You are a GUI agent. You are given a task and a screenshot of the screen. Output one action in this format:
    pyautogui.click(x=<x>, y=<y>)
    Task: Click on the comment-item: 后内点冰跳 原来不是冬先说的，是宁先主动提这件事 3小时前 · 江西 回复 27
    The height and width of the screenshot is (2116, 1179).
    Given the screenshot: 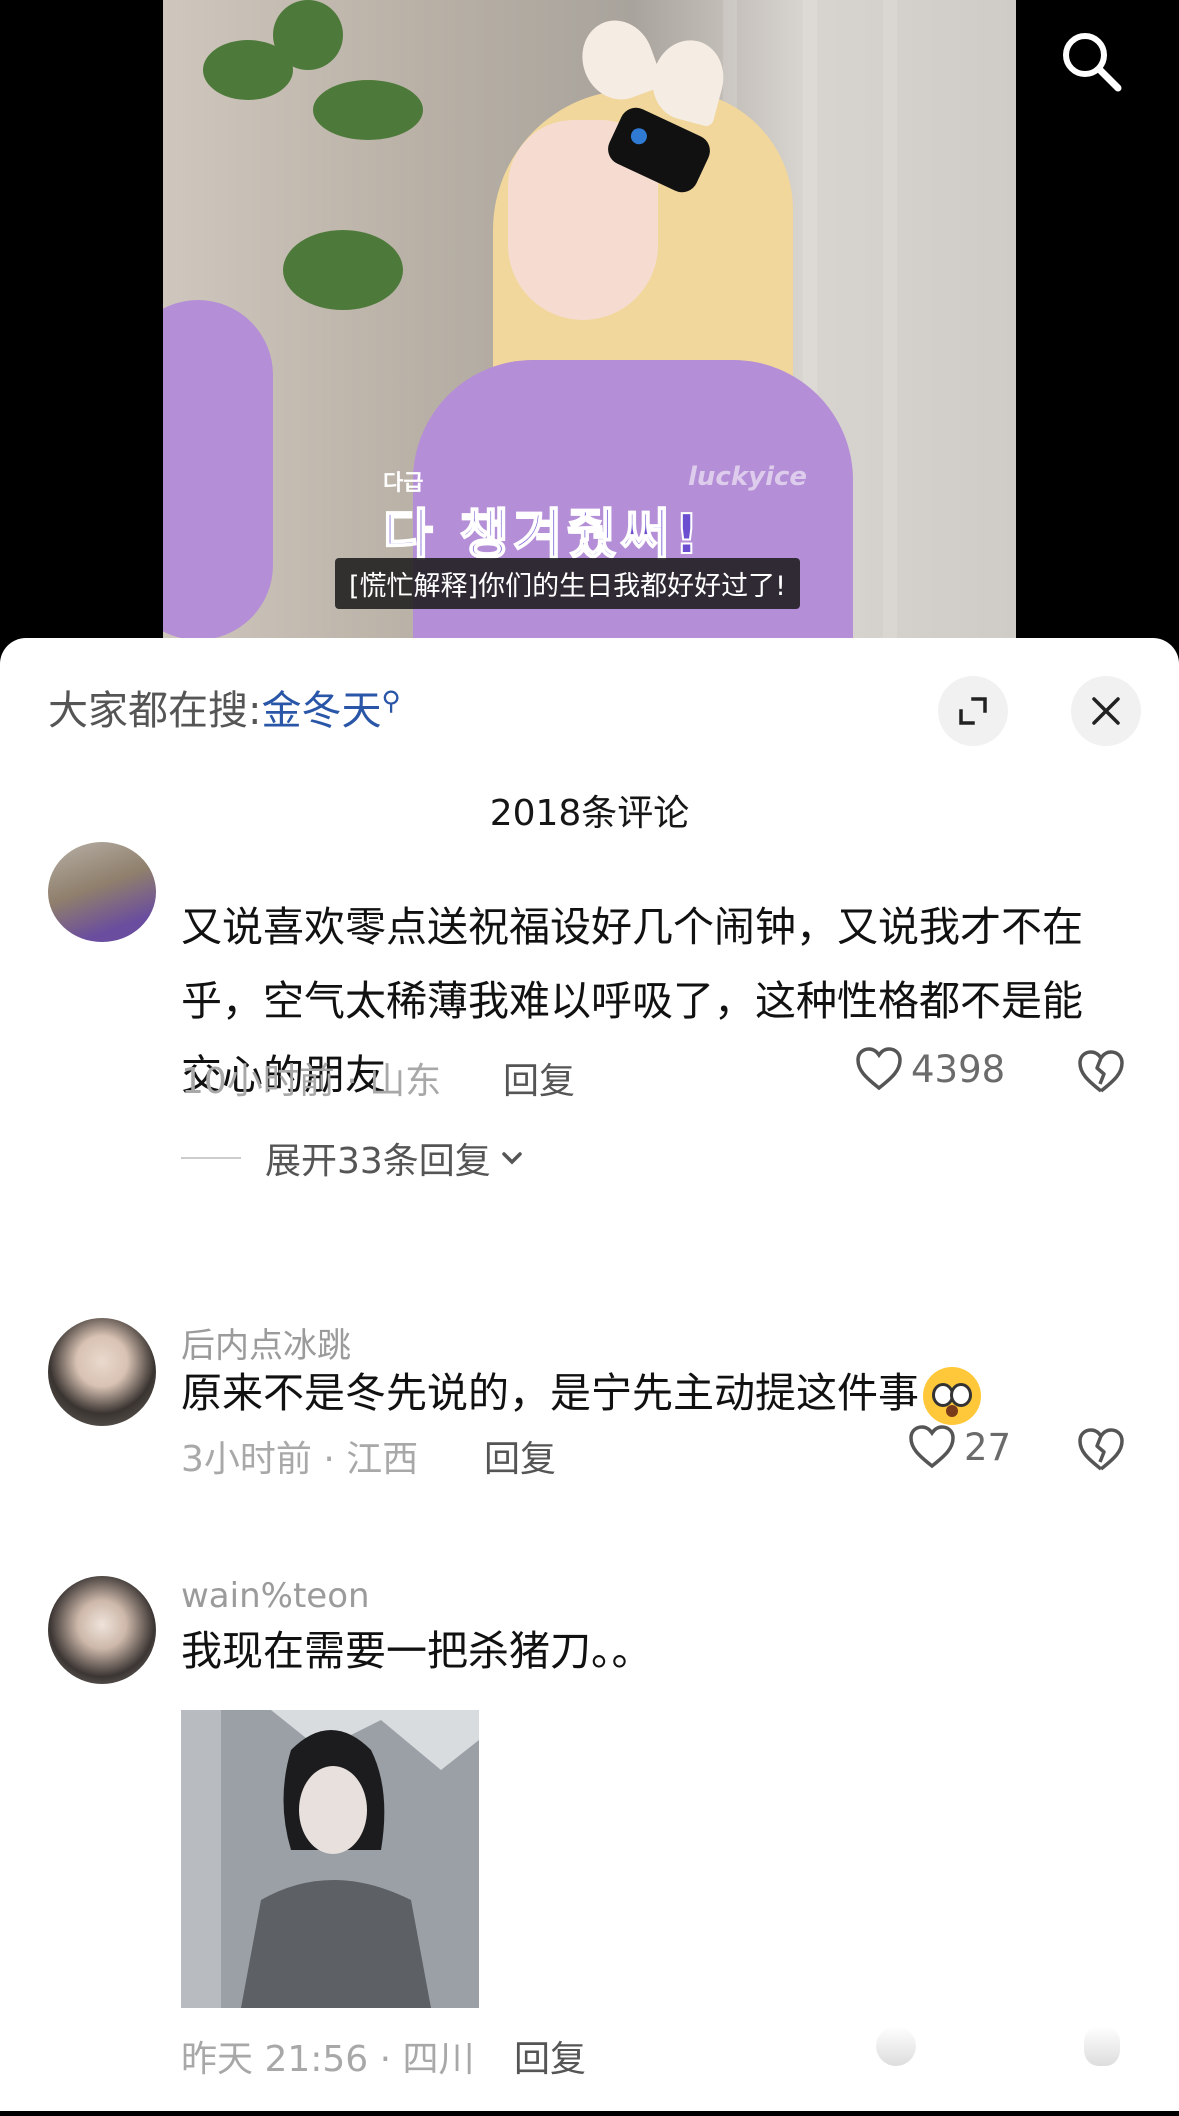 What is the action you would take?
    pyautogui.click(x=589, y=1408)
    